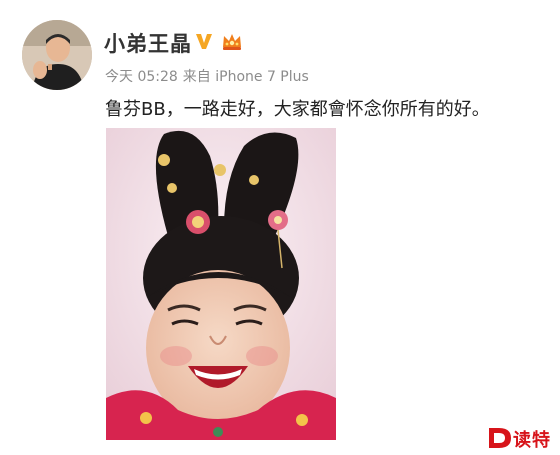  Describe the element at coordinates (141, 77) in the screenshot. I see `post-time: 今天 05:28` at that location.